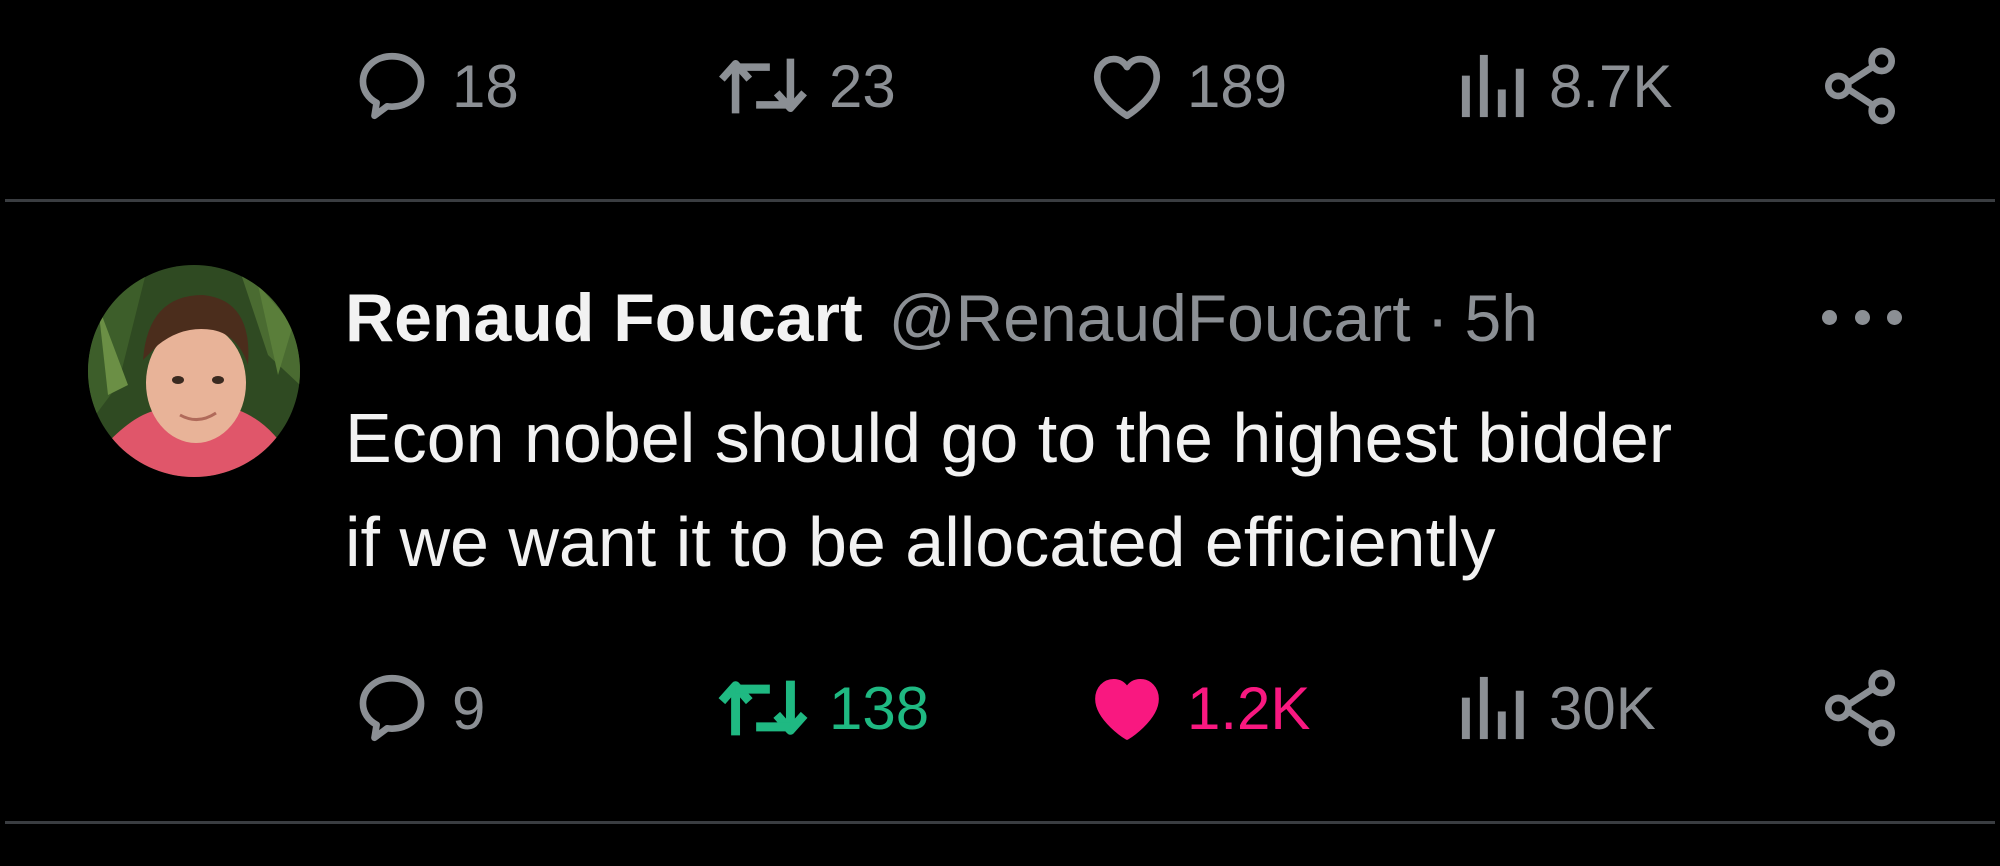 Image resolution: width=2000 pixels, height=866 pixels. I want to click on views-button: 30K, so click(1555, 708).